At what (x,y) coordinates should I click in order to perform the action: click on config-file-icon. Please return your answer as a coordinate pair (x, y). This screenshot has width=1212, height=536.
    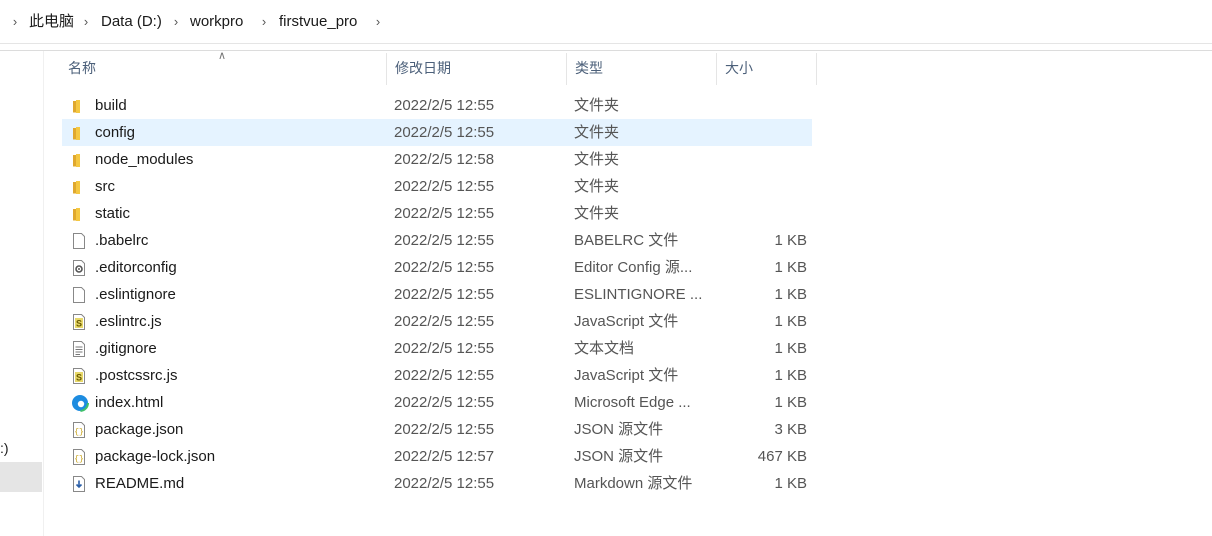
    Looking at the image, I should click on (79, 268).